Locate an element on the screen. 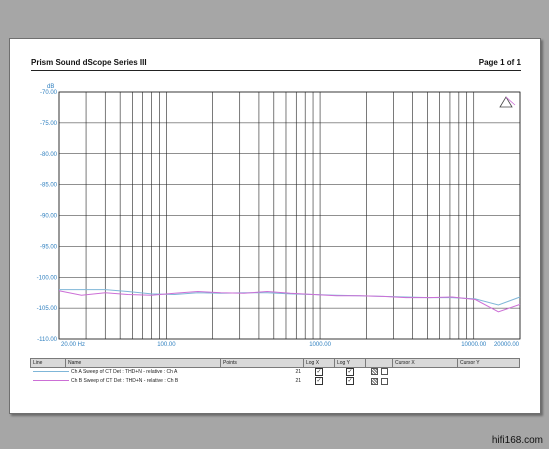 The width and height of the screenshot is (549, 449). x-tick-label: 20000.00 is located at coordinates (507, 345).